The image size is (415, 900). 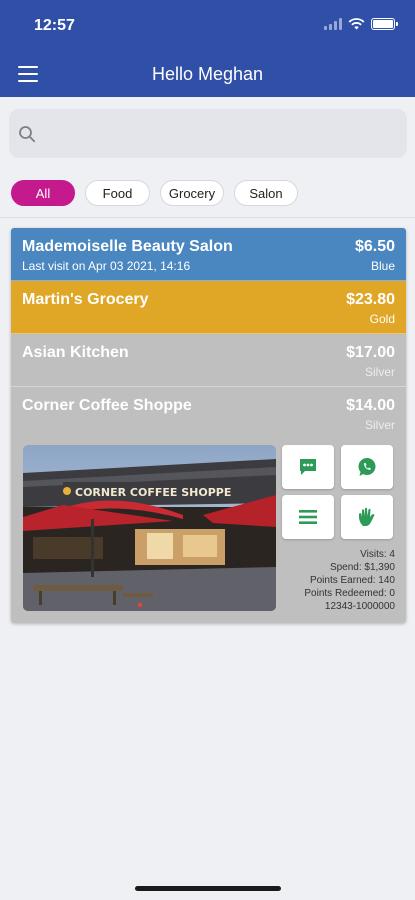 I want to click on hand-icon, so click(x=367, y=516).